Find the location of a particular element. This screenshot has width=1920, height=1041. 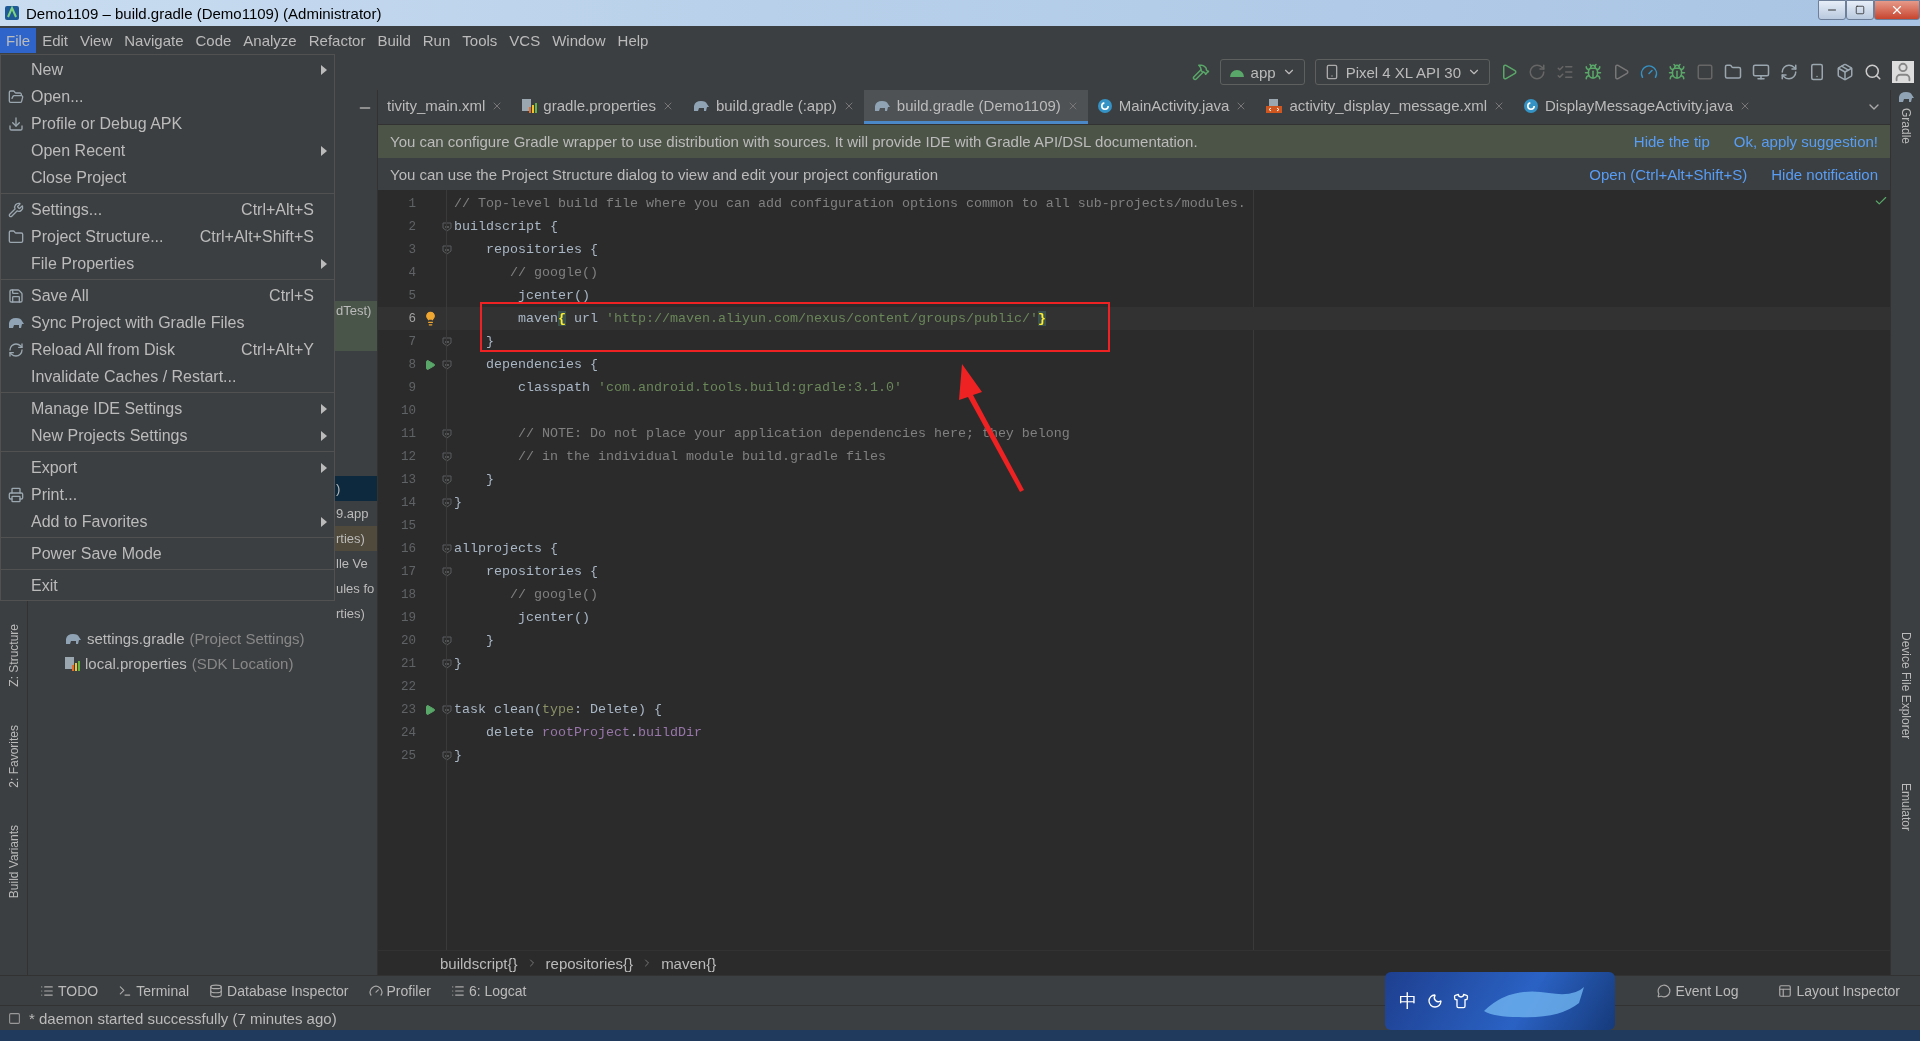

breadcrumb-item: maven{} is located at coordinates (689, 963).